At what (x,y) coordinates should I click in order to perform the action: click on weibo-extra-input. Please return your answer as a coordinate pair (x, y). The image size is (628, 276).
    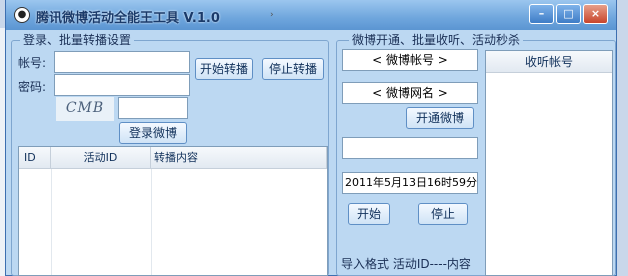
    Looking at the image, I should click on (410, 148).